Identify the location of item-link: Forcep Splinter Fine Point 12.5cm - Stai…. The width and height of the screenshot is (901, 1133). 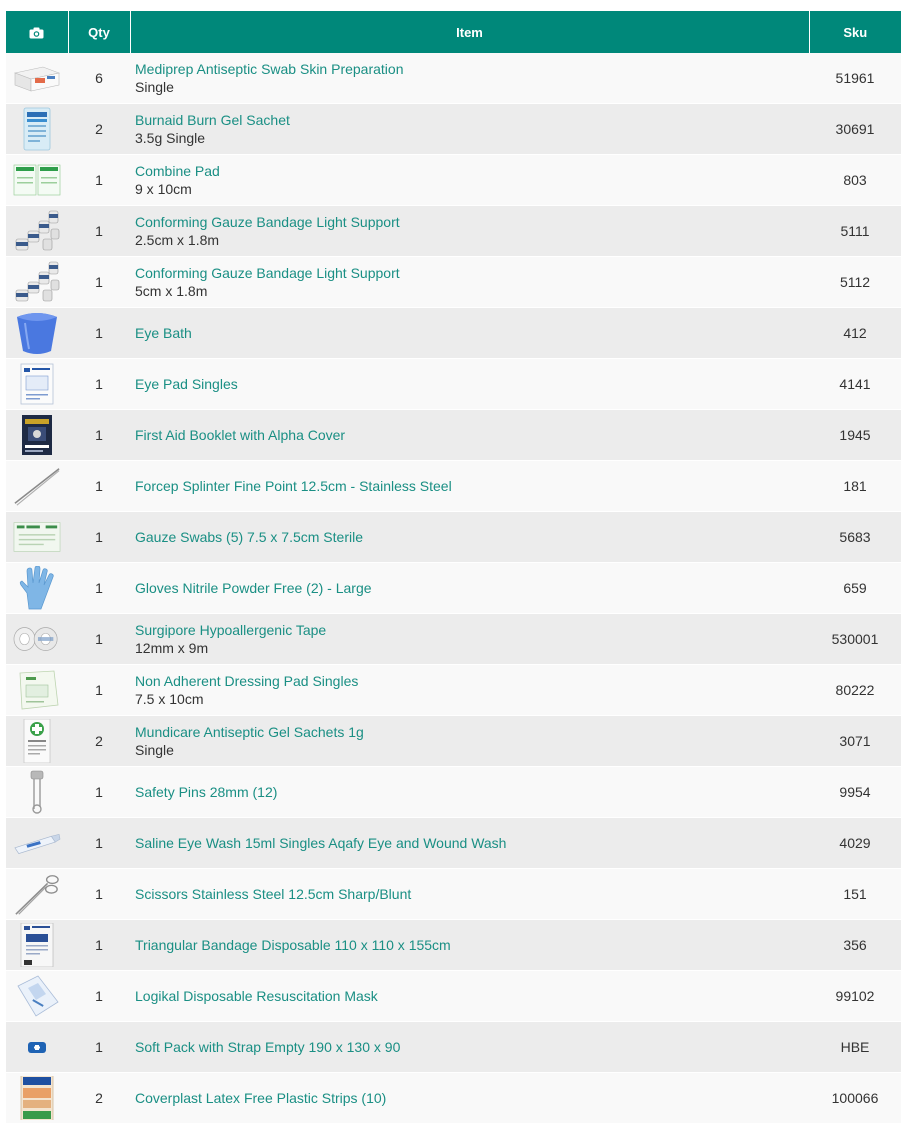
(472, 486).